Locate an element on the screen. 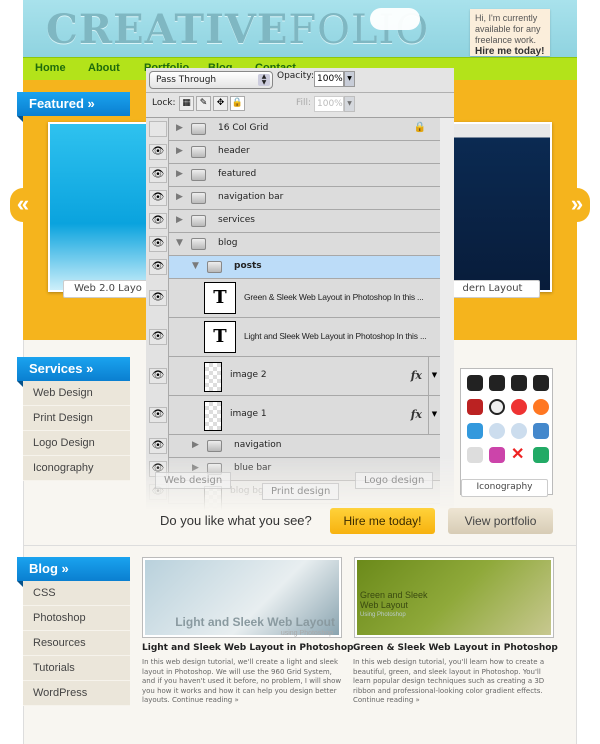 This screenshot has height=744, width=600. fill-label: Fill: is located at coordinates (304, 103).